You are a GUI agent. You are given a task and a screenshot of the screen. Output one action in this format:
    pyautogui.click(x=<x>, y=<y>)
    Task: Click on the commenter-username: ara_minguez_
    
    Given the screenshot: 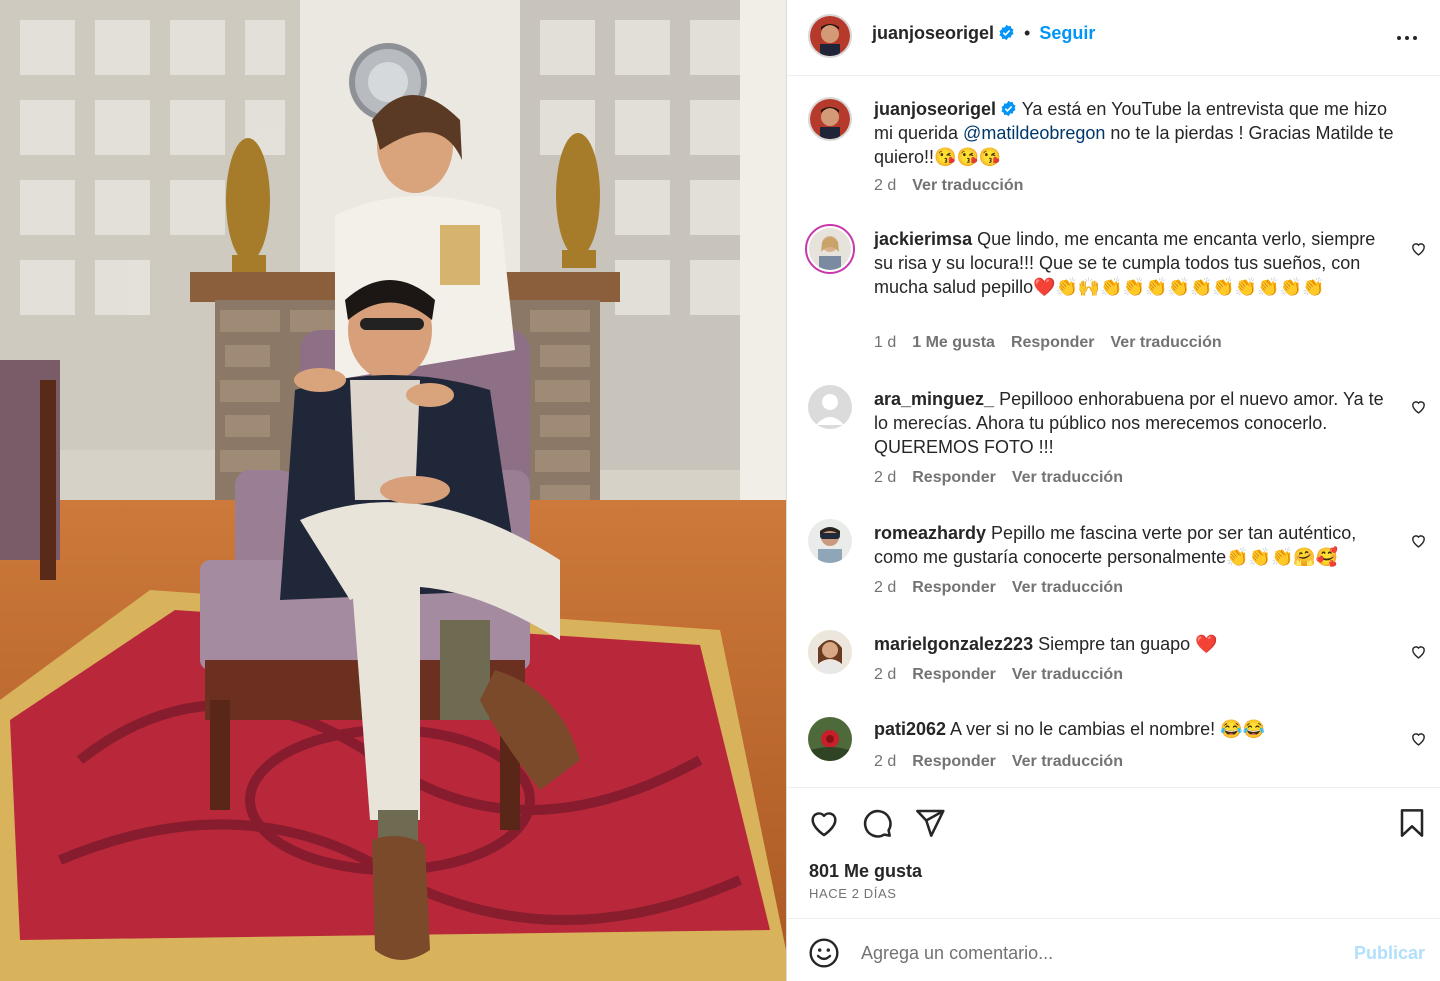 What is the action you would take?
    pyautogui.click(x=934, y=399)
    